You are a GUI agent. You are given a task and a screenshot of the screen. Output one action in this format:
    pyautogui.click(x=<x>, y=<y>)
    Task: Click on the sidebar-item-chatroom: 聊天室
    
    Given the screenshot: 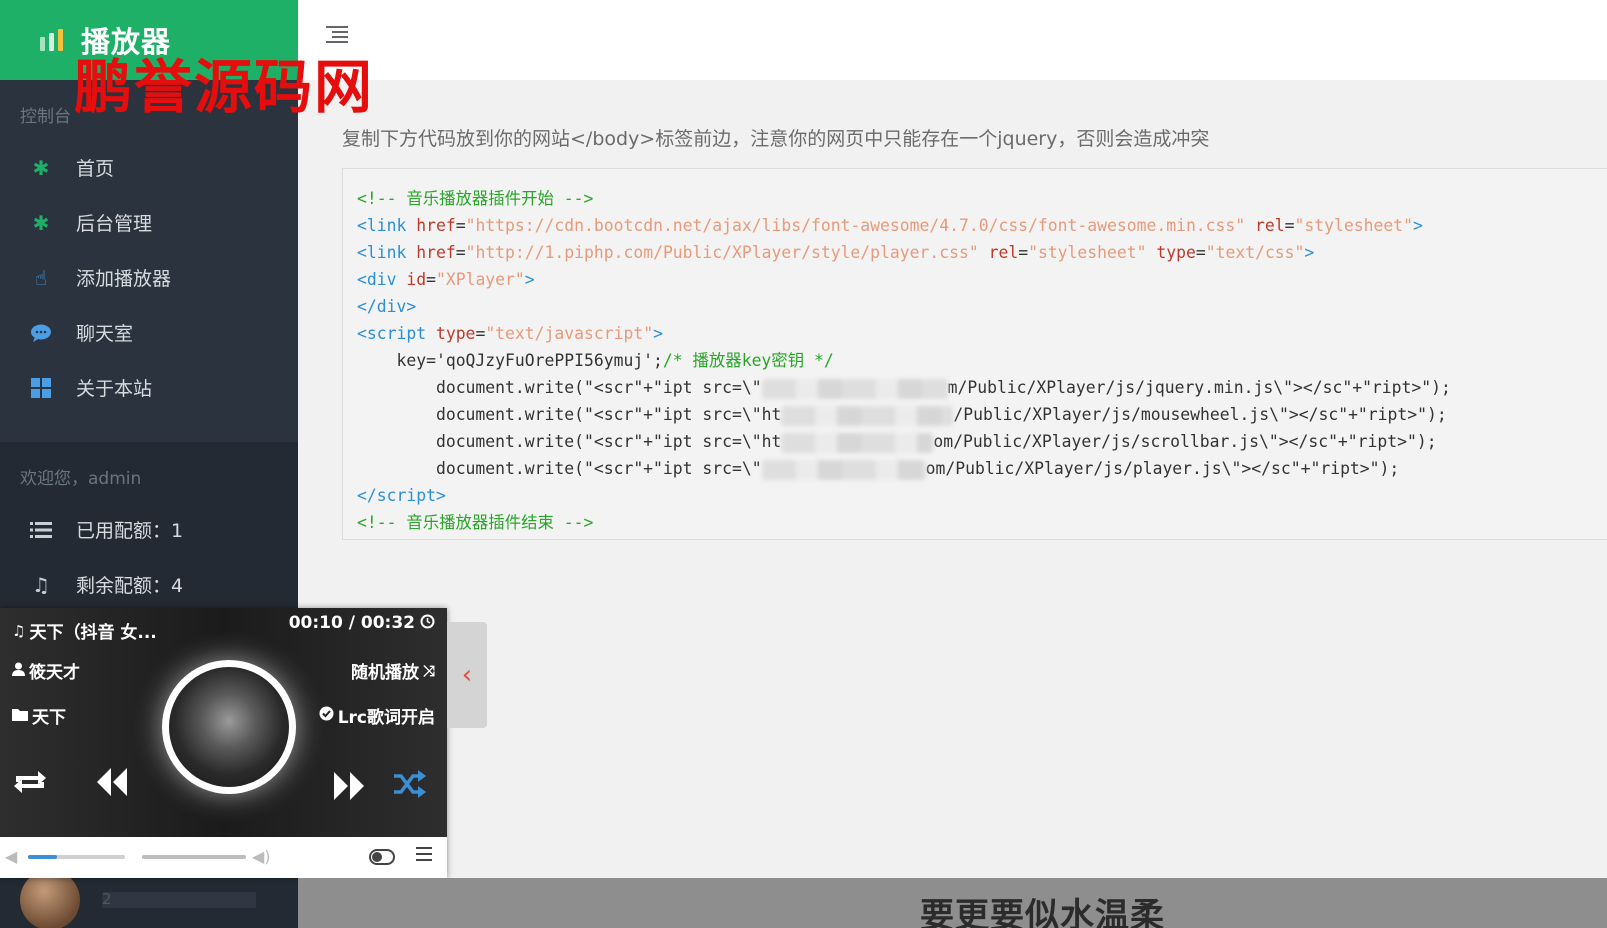 What is the action you would take?
    pyautogui.click(x=149, y=332)
    